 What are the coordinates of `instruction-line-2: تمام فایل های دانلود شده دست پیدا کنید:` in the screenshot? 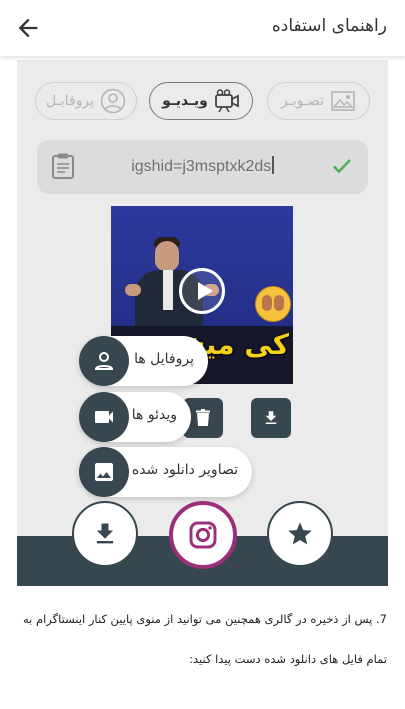 It's located at (288, 659).